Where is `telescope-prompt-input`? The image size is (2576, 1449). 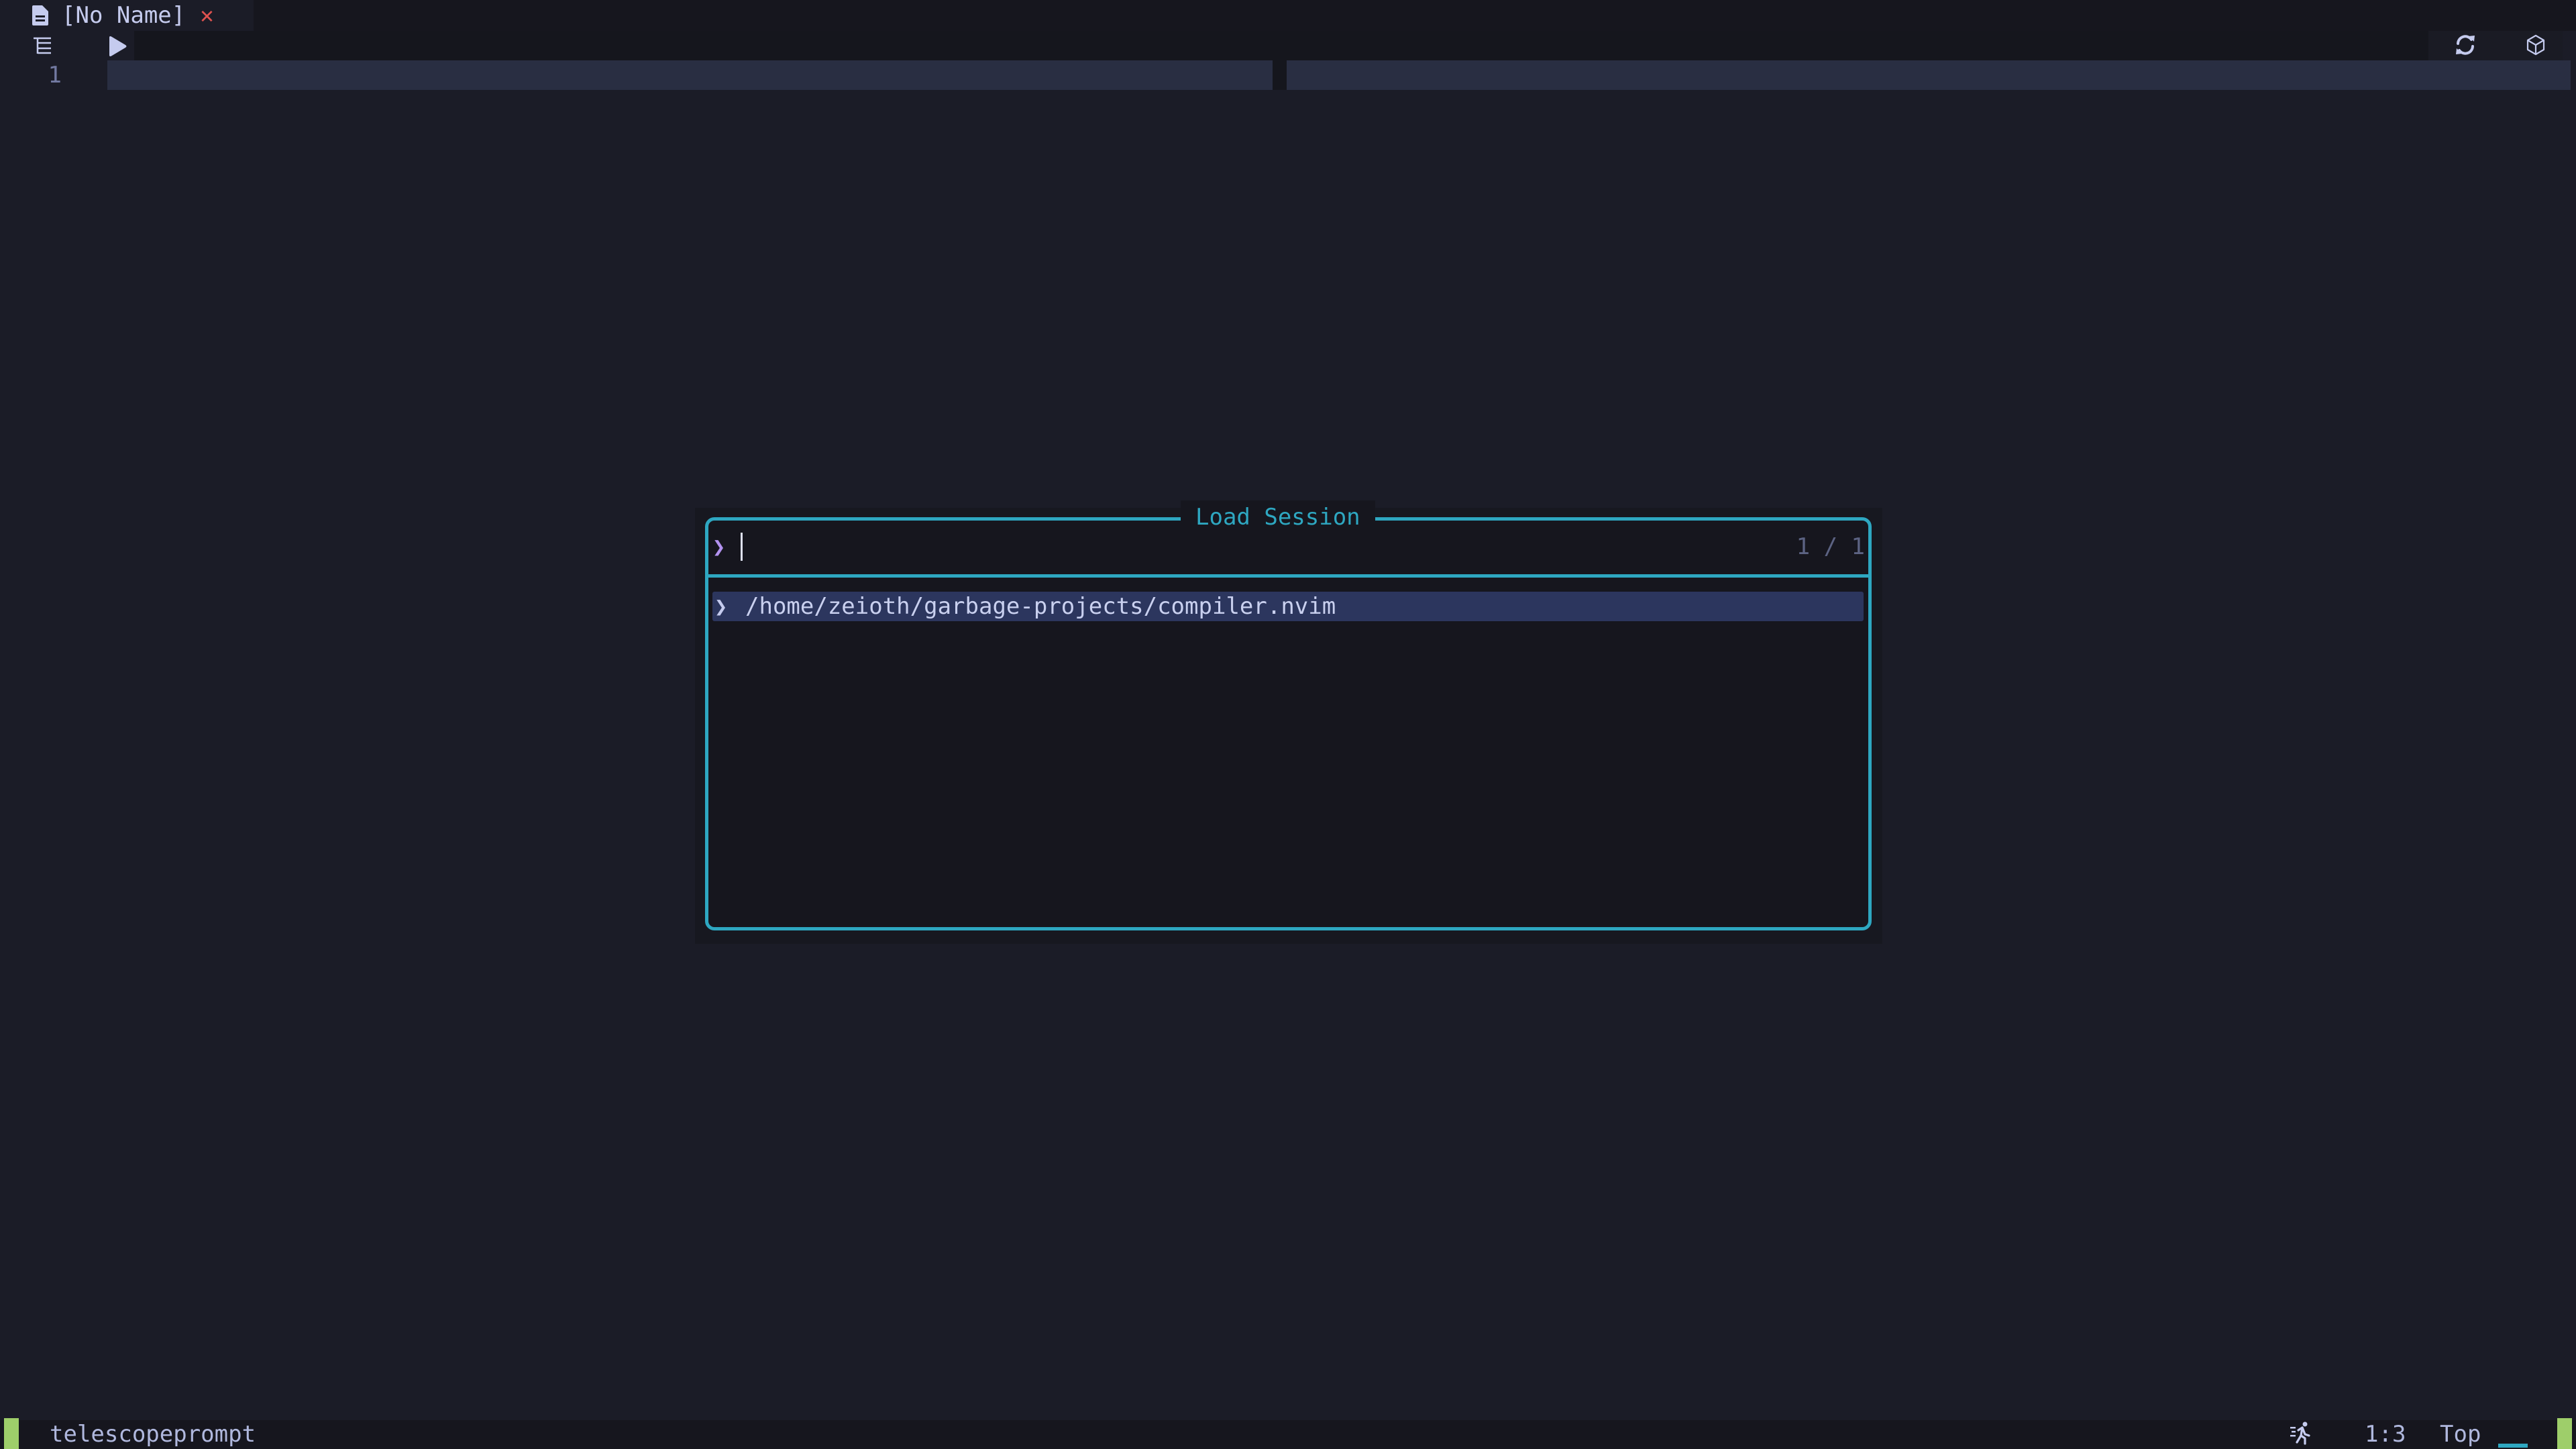
telescope-prompt-input is located at coordinates (1244, 546).